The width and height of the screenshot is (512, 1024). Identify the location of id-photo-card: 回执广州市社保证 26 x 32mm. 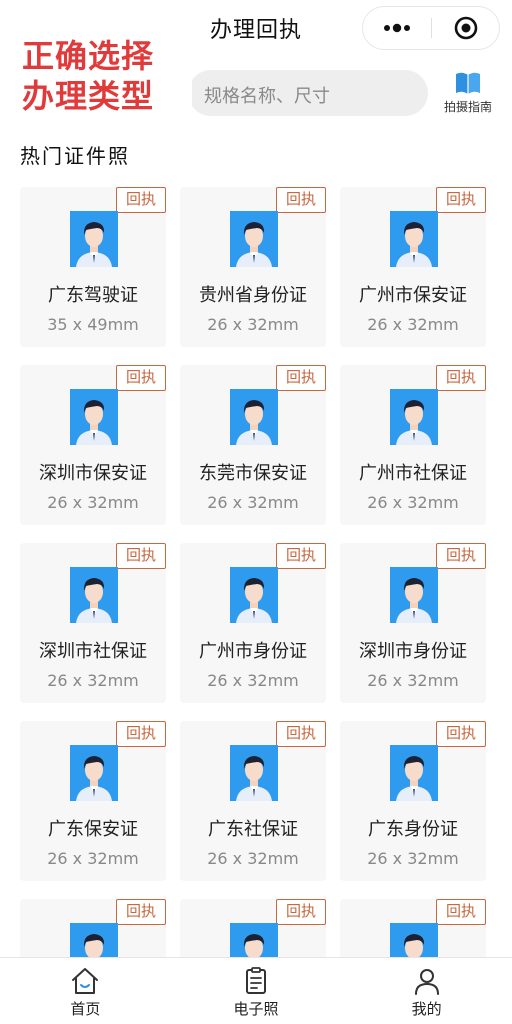
(413, 445).